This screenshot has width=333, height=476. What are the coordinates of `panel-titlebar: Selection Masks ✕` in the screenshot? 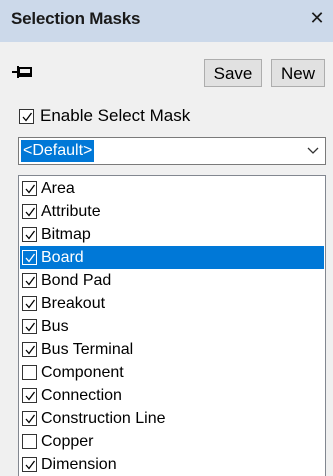 It's located at (166, 21).